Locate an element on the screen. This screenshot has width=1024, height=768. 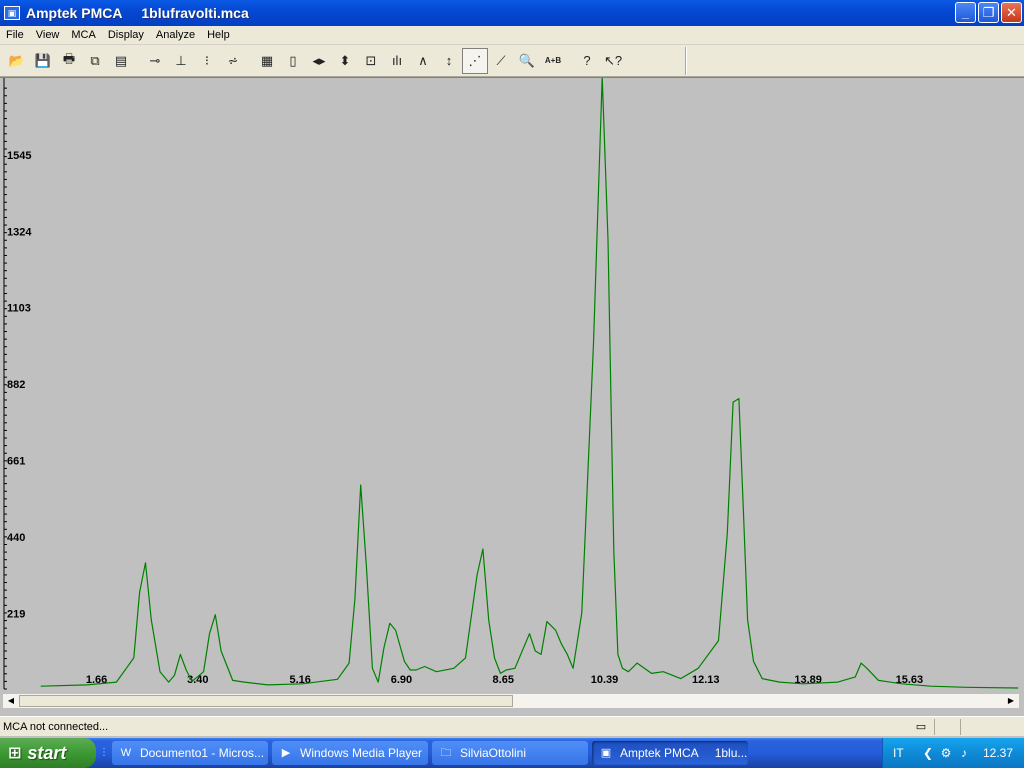
x-tick-label: 12.13 is located at coordinates (706, 680).